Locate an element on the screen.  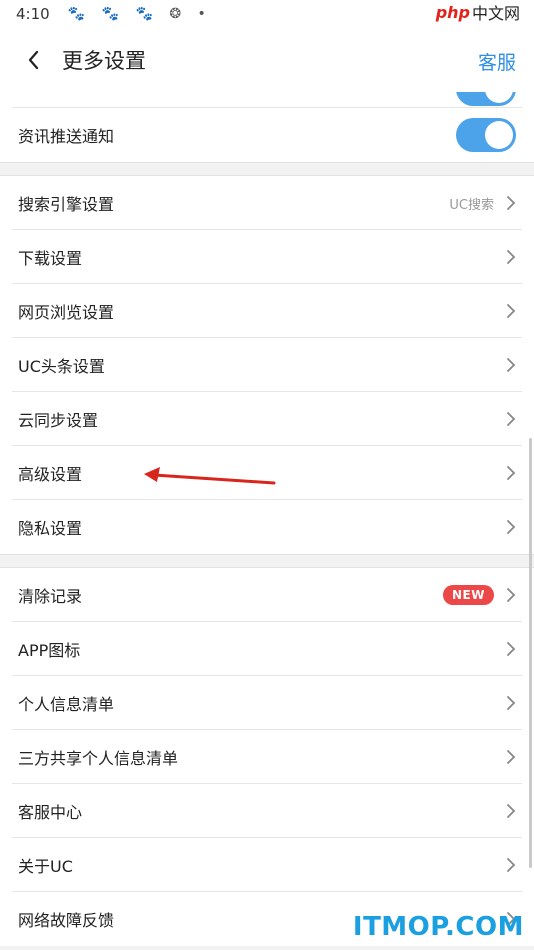
notification-icons: 🐾 🐾 🐾 ❂ • is located at coordinates (140, 14).